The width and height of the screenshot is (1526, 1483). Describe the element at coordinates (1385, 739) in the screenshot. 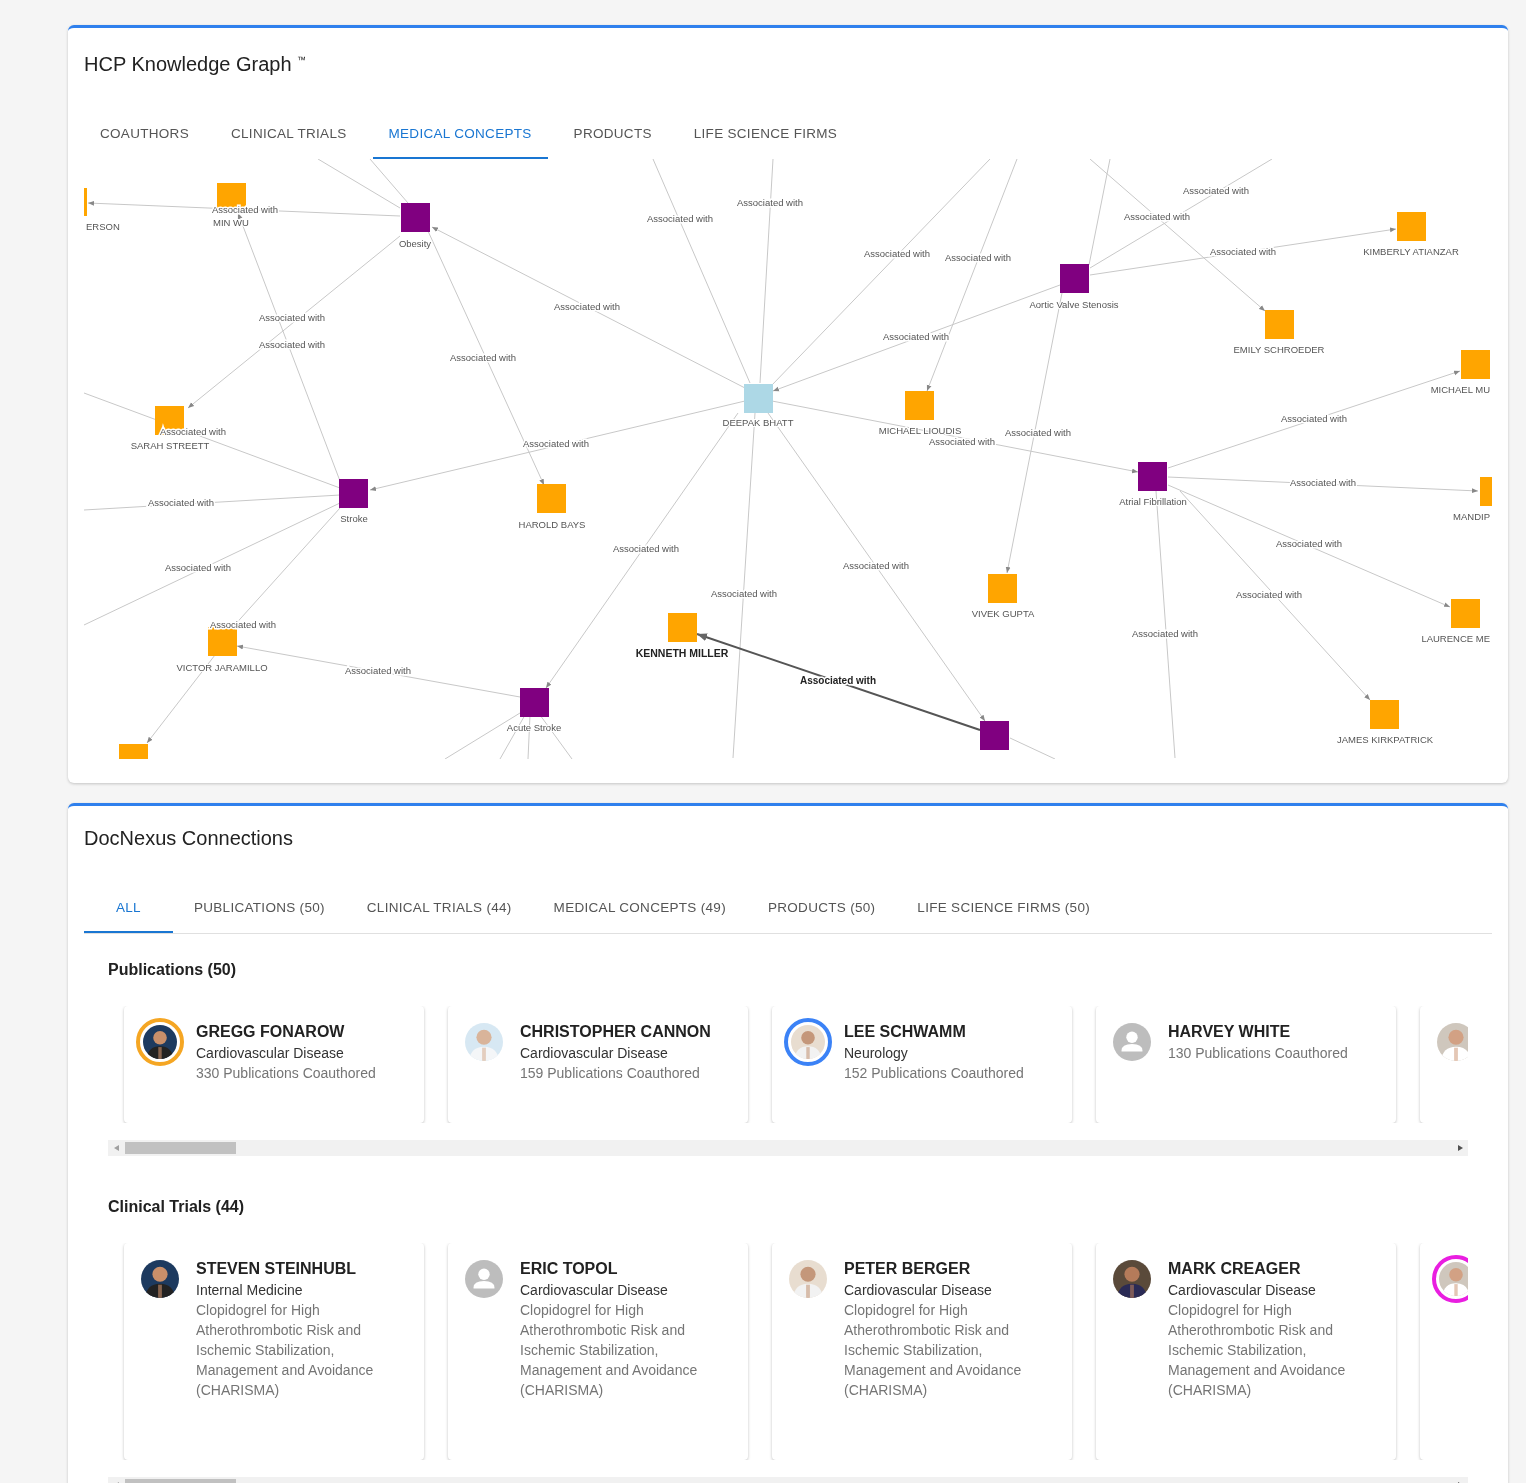

I see `node-label: JAMES KIRKPATRICK` at that location.